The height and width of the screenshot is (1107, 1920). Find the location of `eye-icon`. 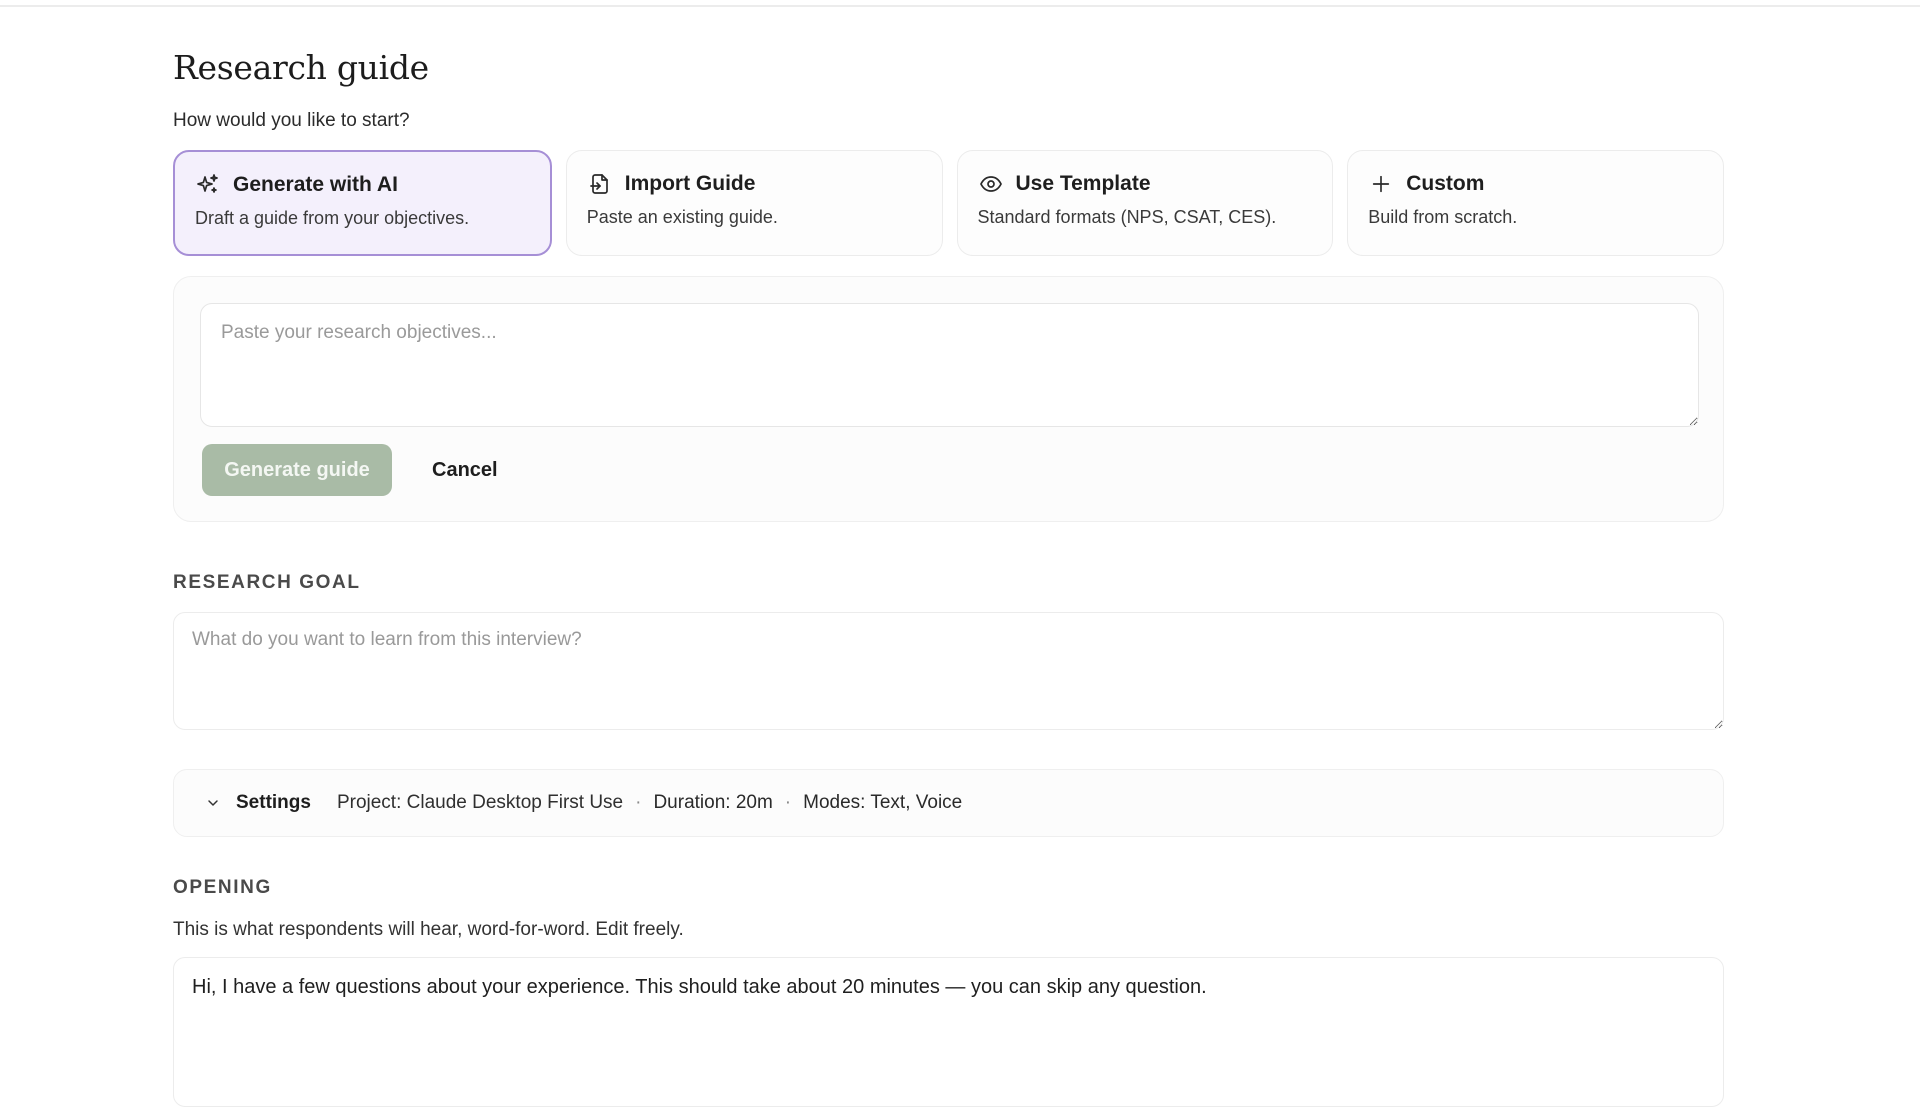

eye-icon is located at coordinates (991, 184).